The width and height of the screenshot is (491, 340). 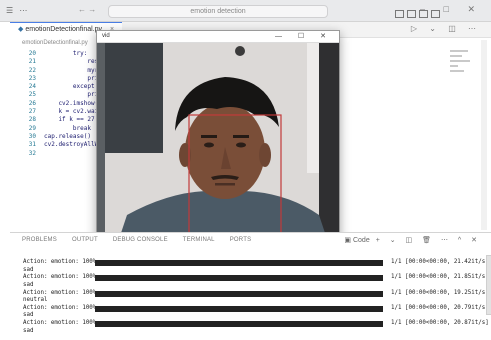 I want to click on line-number: 28, so click(x=32, y=120).